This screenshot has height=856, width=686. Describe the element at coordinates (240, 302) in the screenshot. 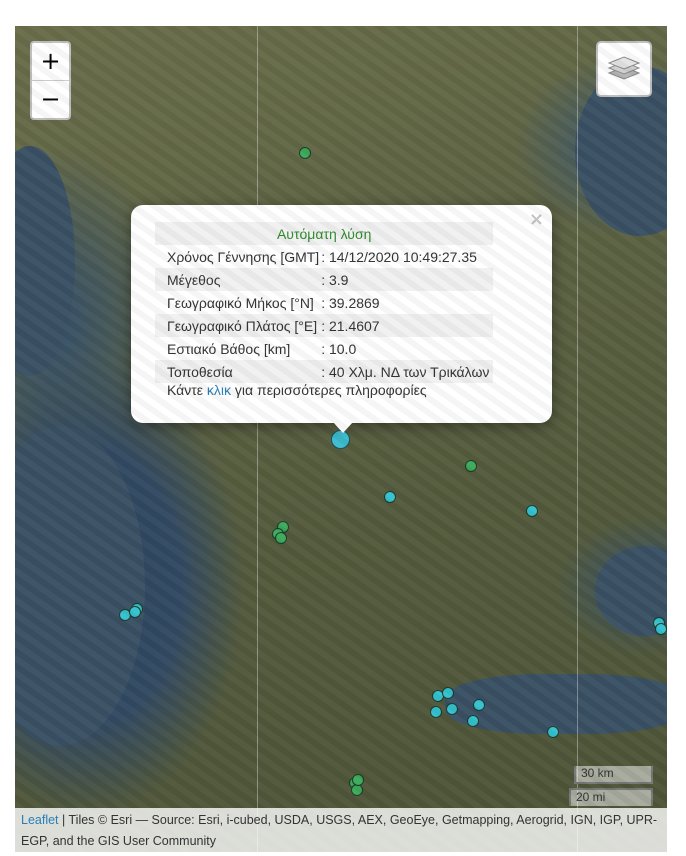

I see `info-label: Γεωγραφικό Μήκος [°N]` at that location.